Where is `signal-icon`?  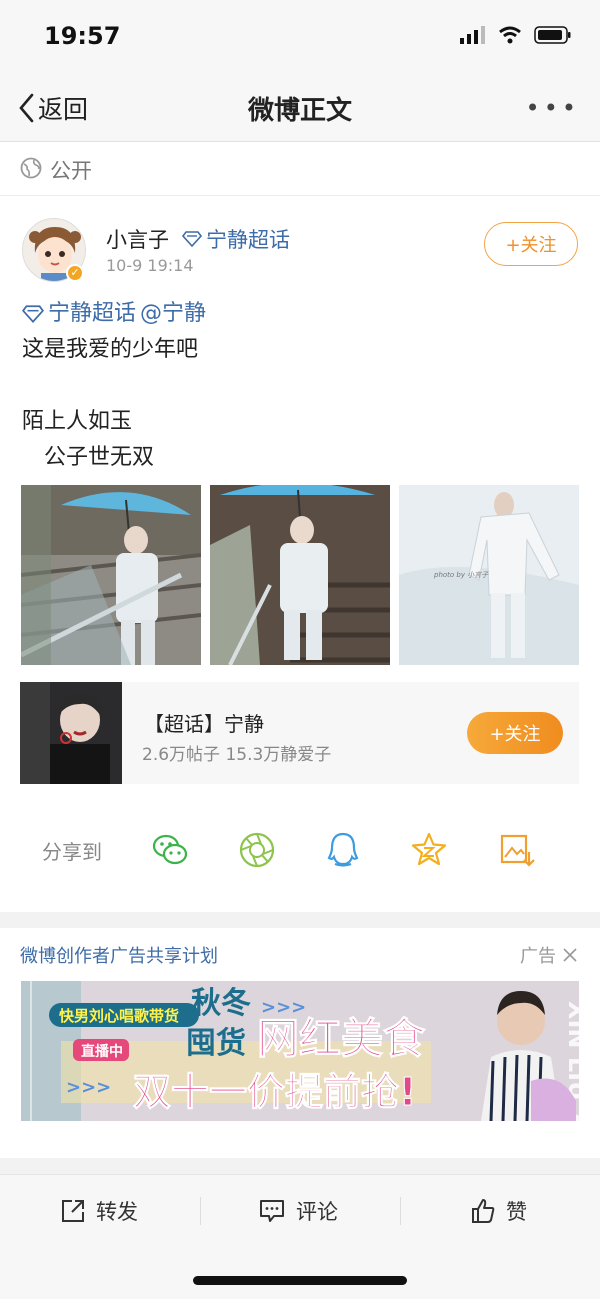
signal-icon is located at coordinates (472, 35).